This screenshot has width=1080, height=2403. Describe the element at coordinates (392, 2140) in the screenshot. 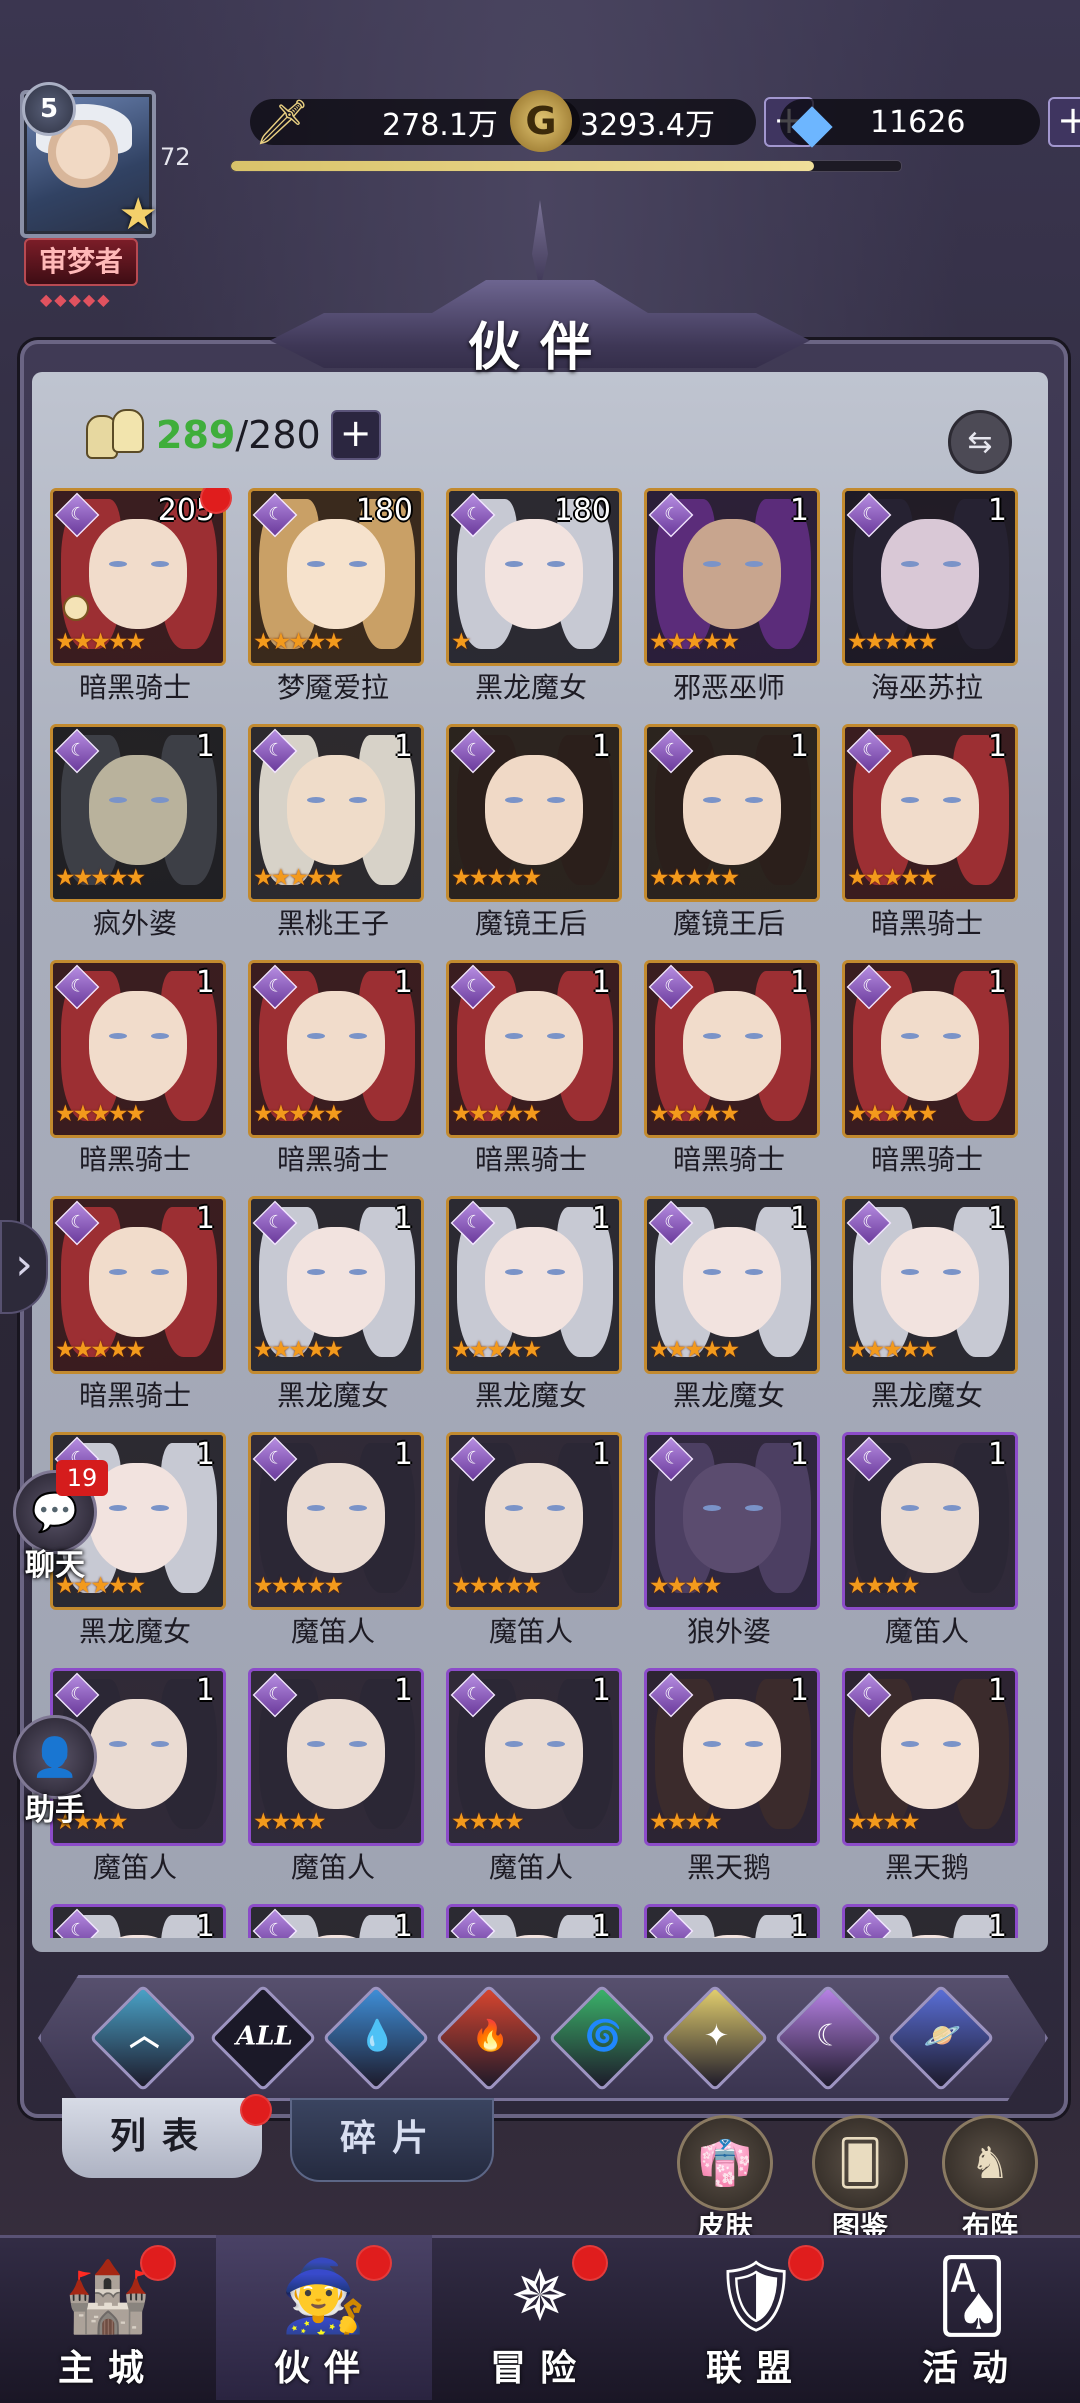

I see `tab-fragments: 碎片` at that location.